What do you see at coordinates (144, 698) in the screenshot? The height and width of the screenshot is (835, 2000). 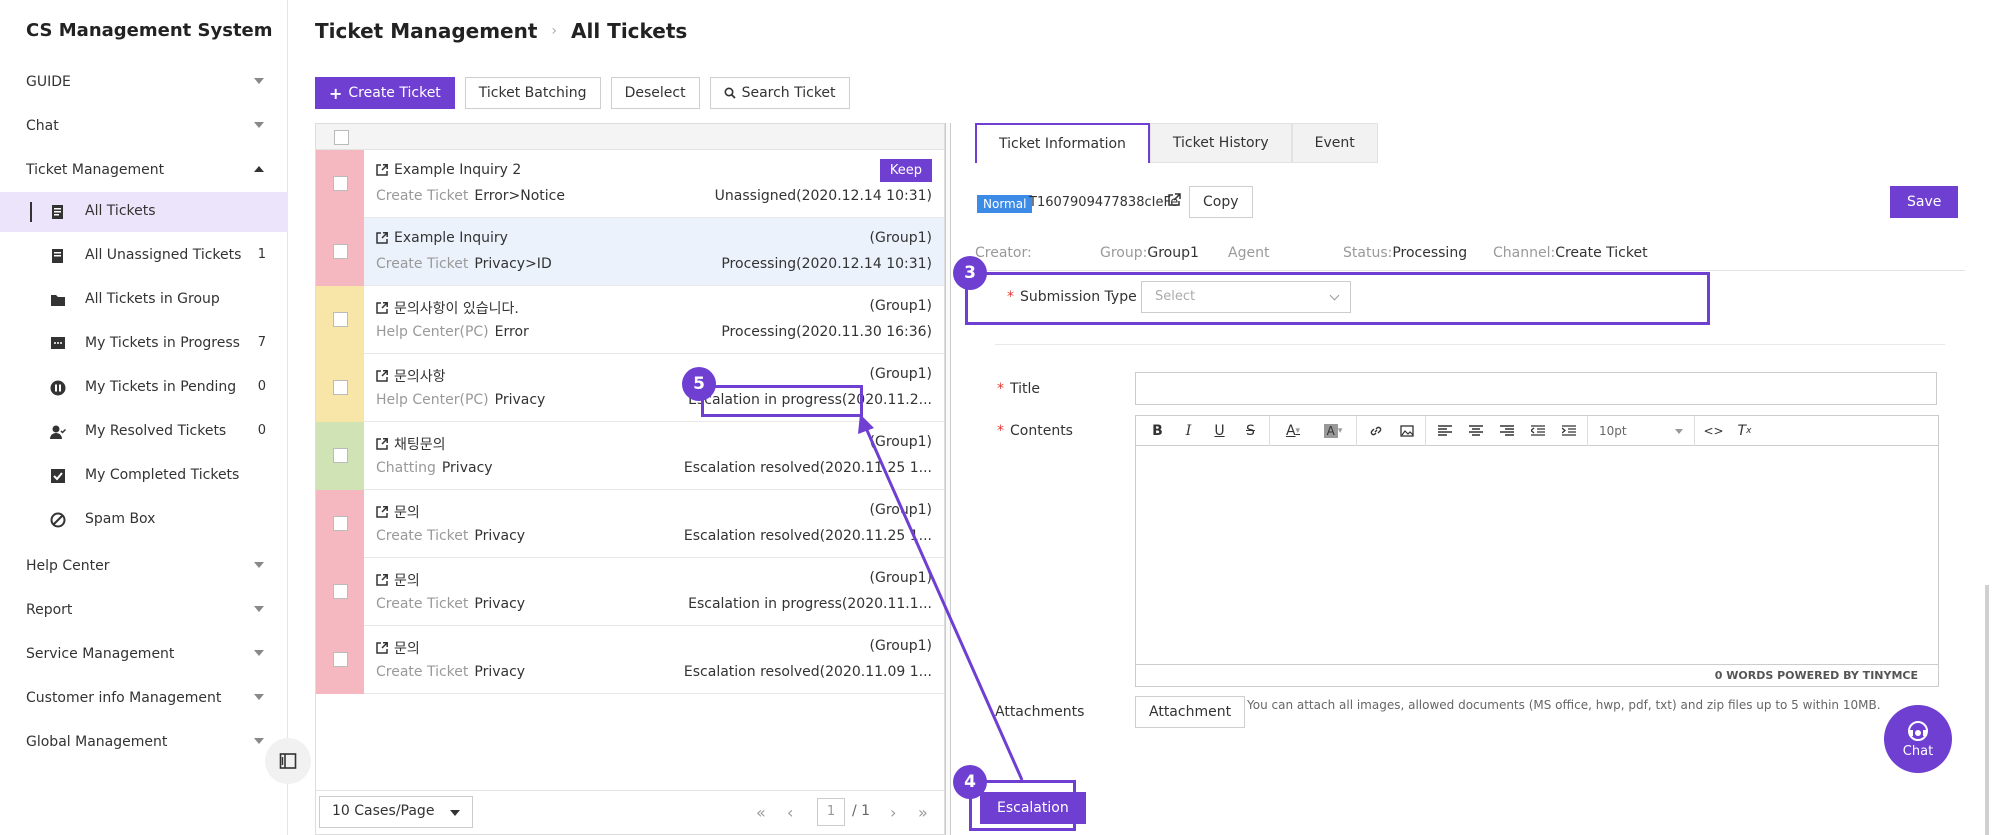 I see `sidebar-section-customer-info: Customer info Management` at bounding box center [144, 698].